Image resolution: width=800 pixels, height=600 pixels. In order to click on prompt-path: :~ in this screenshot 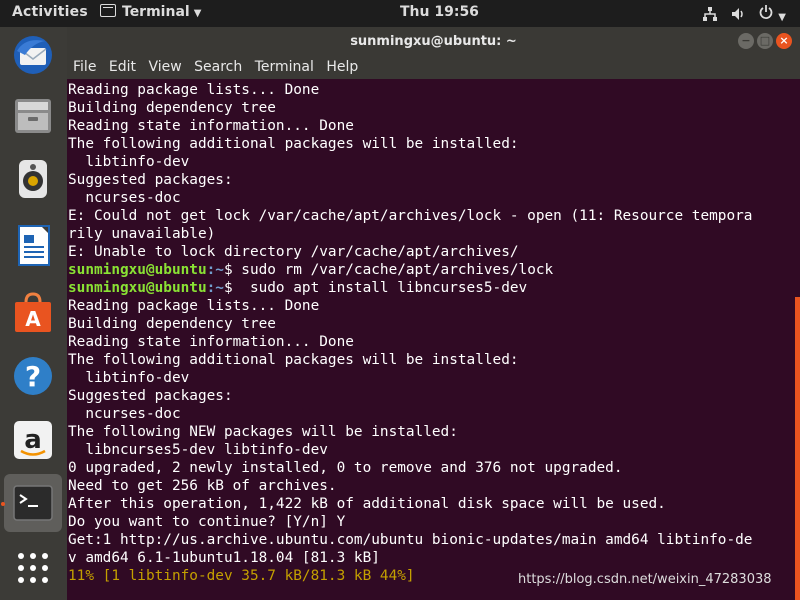, I will do `click(215, 288)`.